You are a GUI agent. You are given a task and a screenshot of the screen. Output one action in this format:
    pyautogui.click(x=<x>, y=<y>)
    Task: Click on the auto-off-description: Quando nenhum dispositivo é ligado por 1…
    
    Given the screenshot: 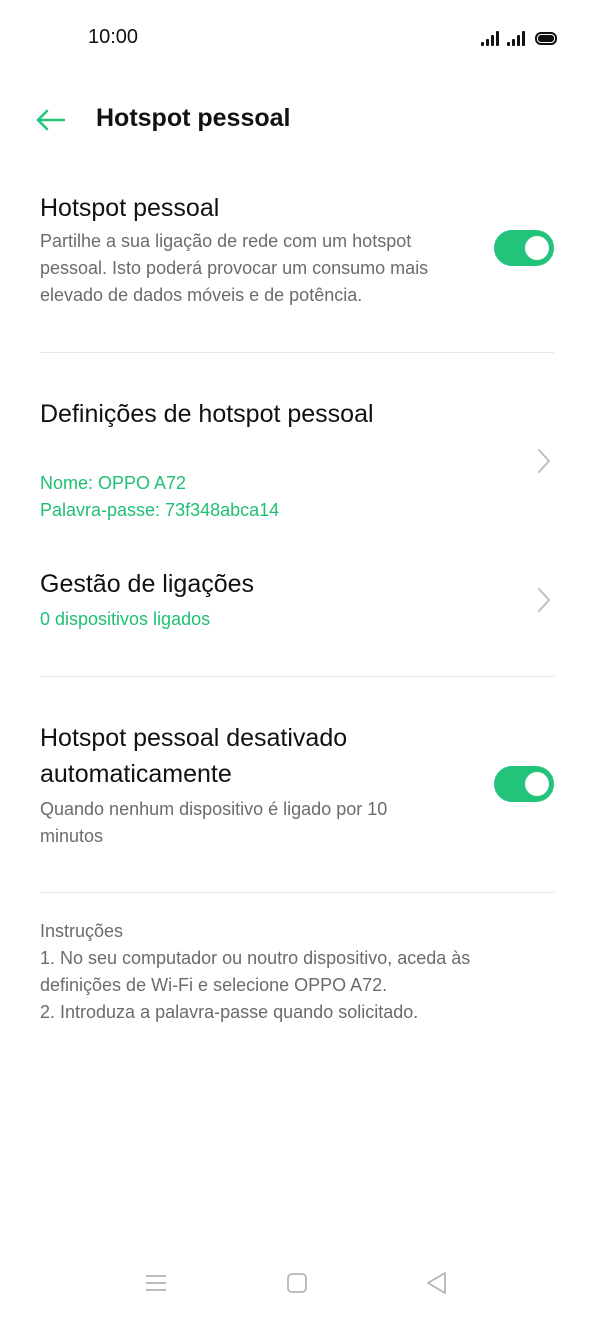 What is the action you would take?
    pyautogui.click(x=214, y=822)
    